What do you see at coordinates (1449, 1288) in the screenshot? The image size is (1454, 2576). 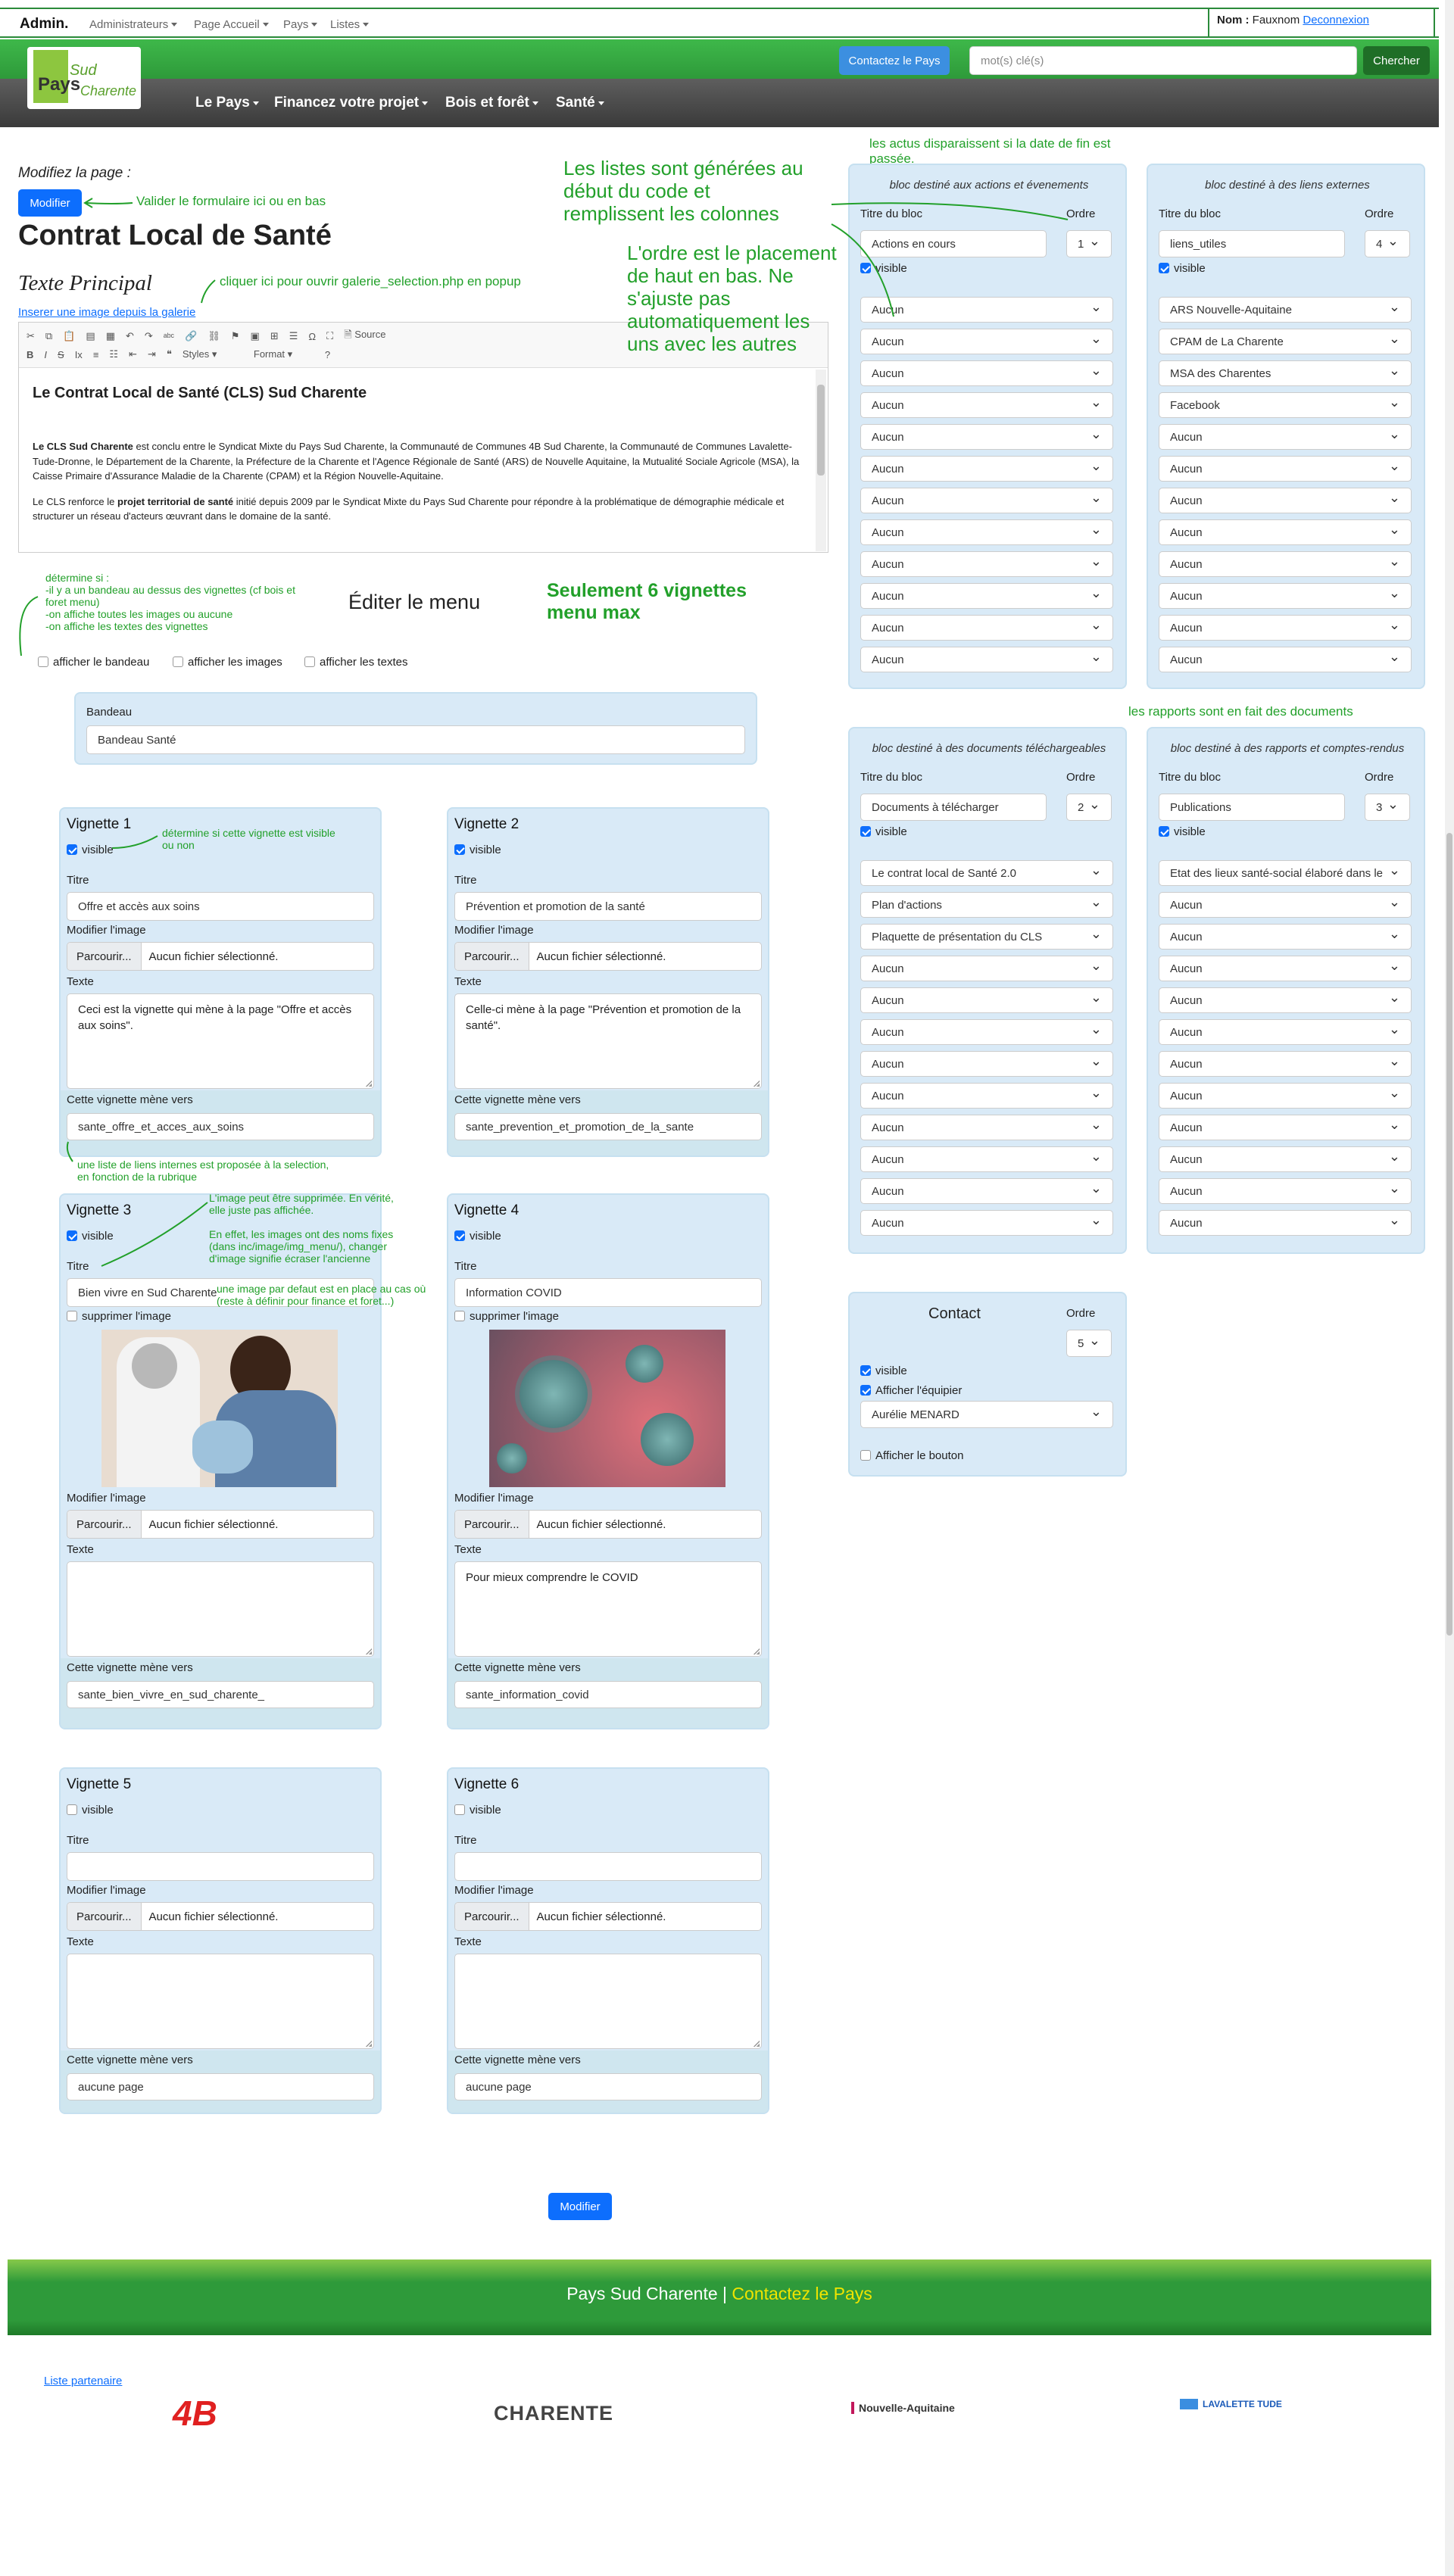 I see `page-scrollbar` at bounding box center [1449, 1288].